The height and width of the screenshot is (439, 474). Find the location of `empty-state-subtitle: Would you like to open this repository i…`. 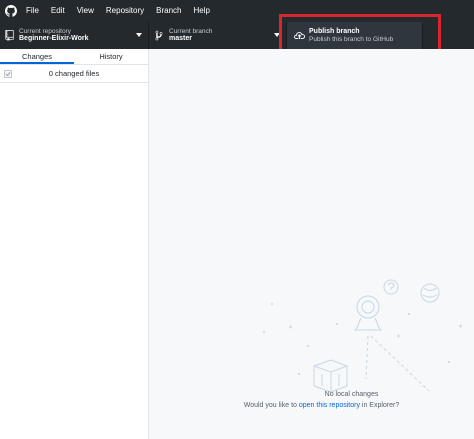

empty-state-subtitle: Would you like to open this repository i… is located at coordinates (321, 405).